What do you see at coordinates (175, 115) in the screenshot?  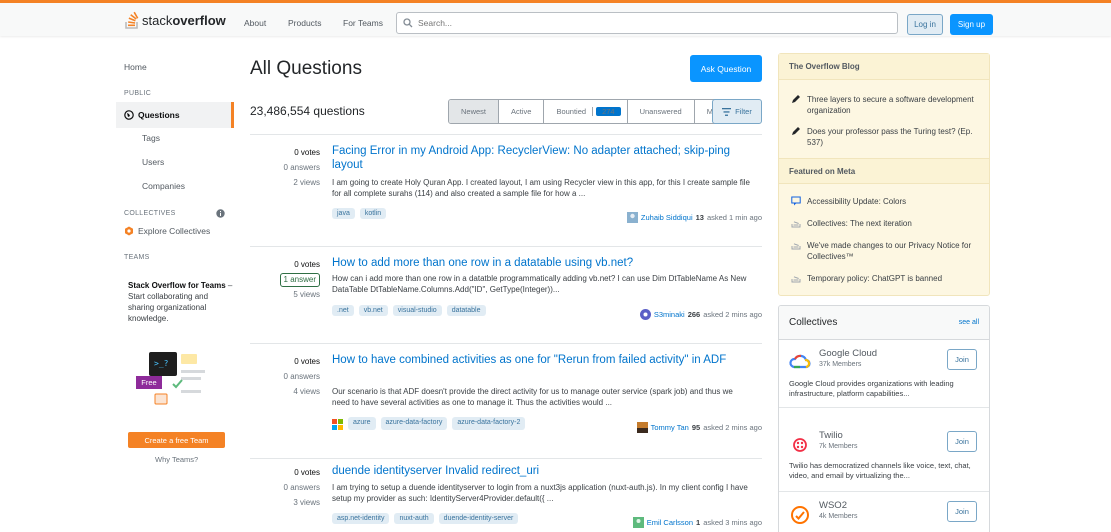 I see `sidebar-item-questions: Questions` at bounding box center [175, 115].